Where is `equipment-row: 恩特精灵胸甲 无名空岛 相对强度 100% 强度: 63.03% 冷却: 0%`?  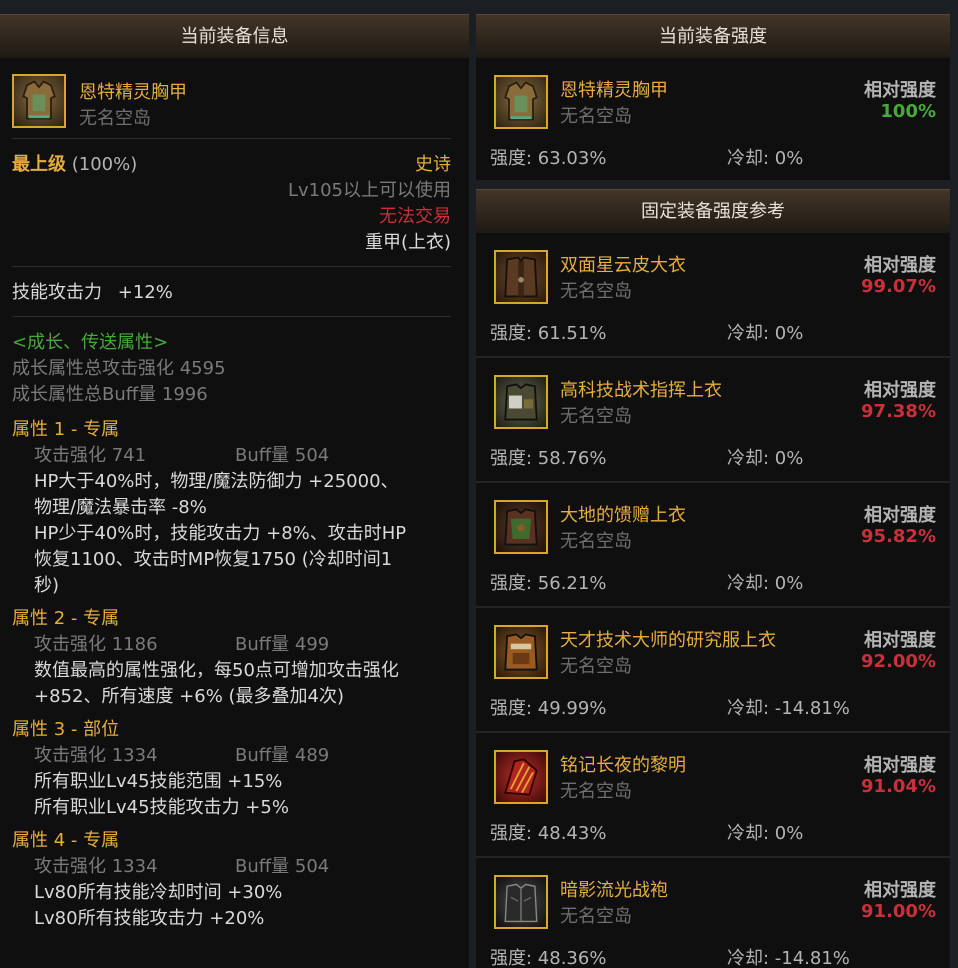 equipment-row: 恩特精灵胸甲 无名空岛 相对强度 100% 强度: 63.03% 冷却: 0% is located at coordinates (713, 119).